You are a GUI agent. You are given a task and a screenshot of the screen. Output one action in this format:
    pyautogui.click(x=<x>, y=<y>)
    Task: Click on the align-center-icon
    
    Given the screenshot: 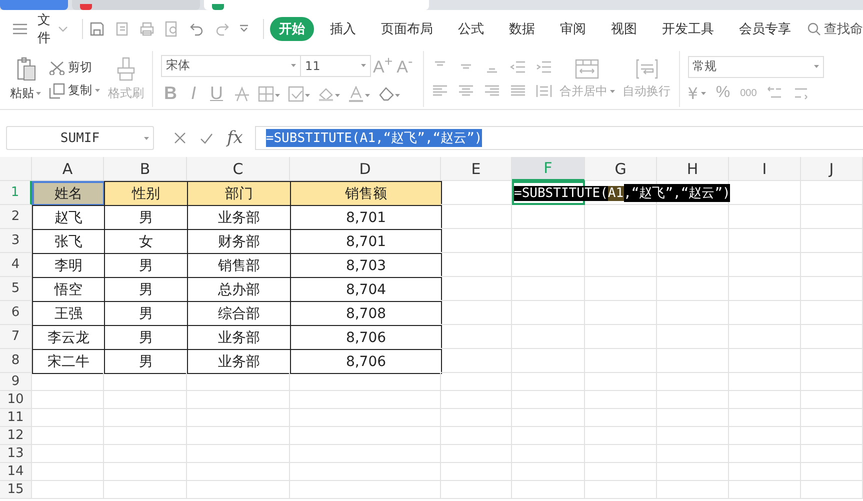 What is the action you would take?
    pyautogui.click(x=466, y=91)
    